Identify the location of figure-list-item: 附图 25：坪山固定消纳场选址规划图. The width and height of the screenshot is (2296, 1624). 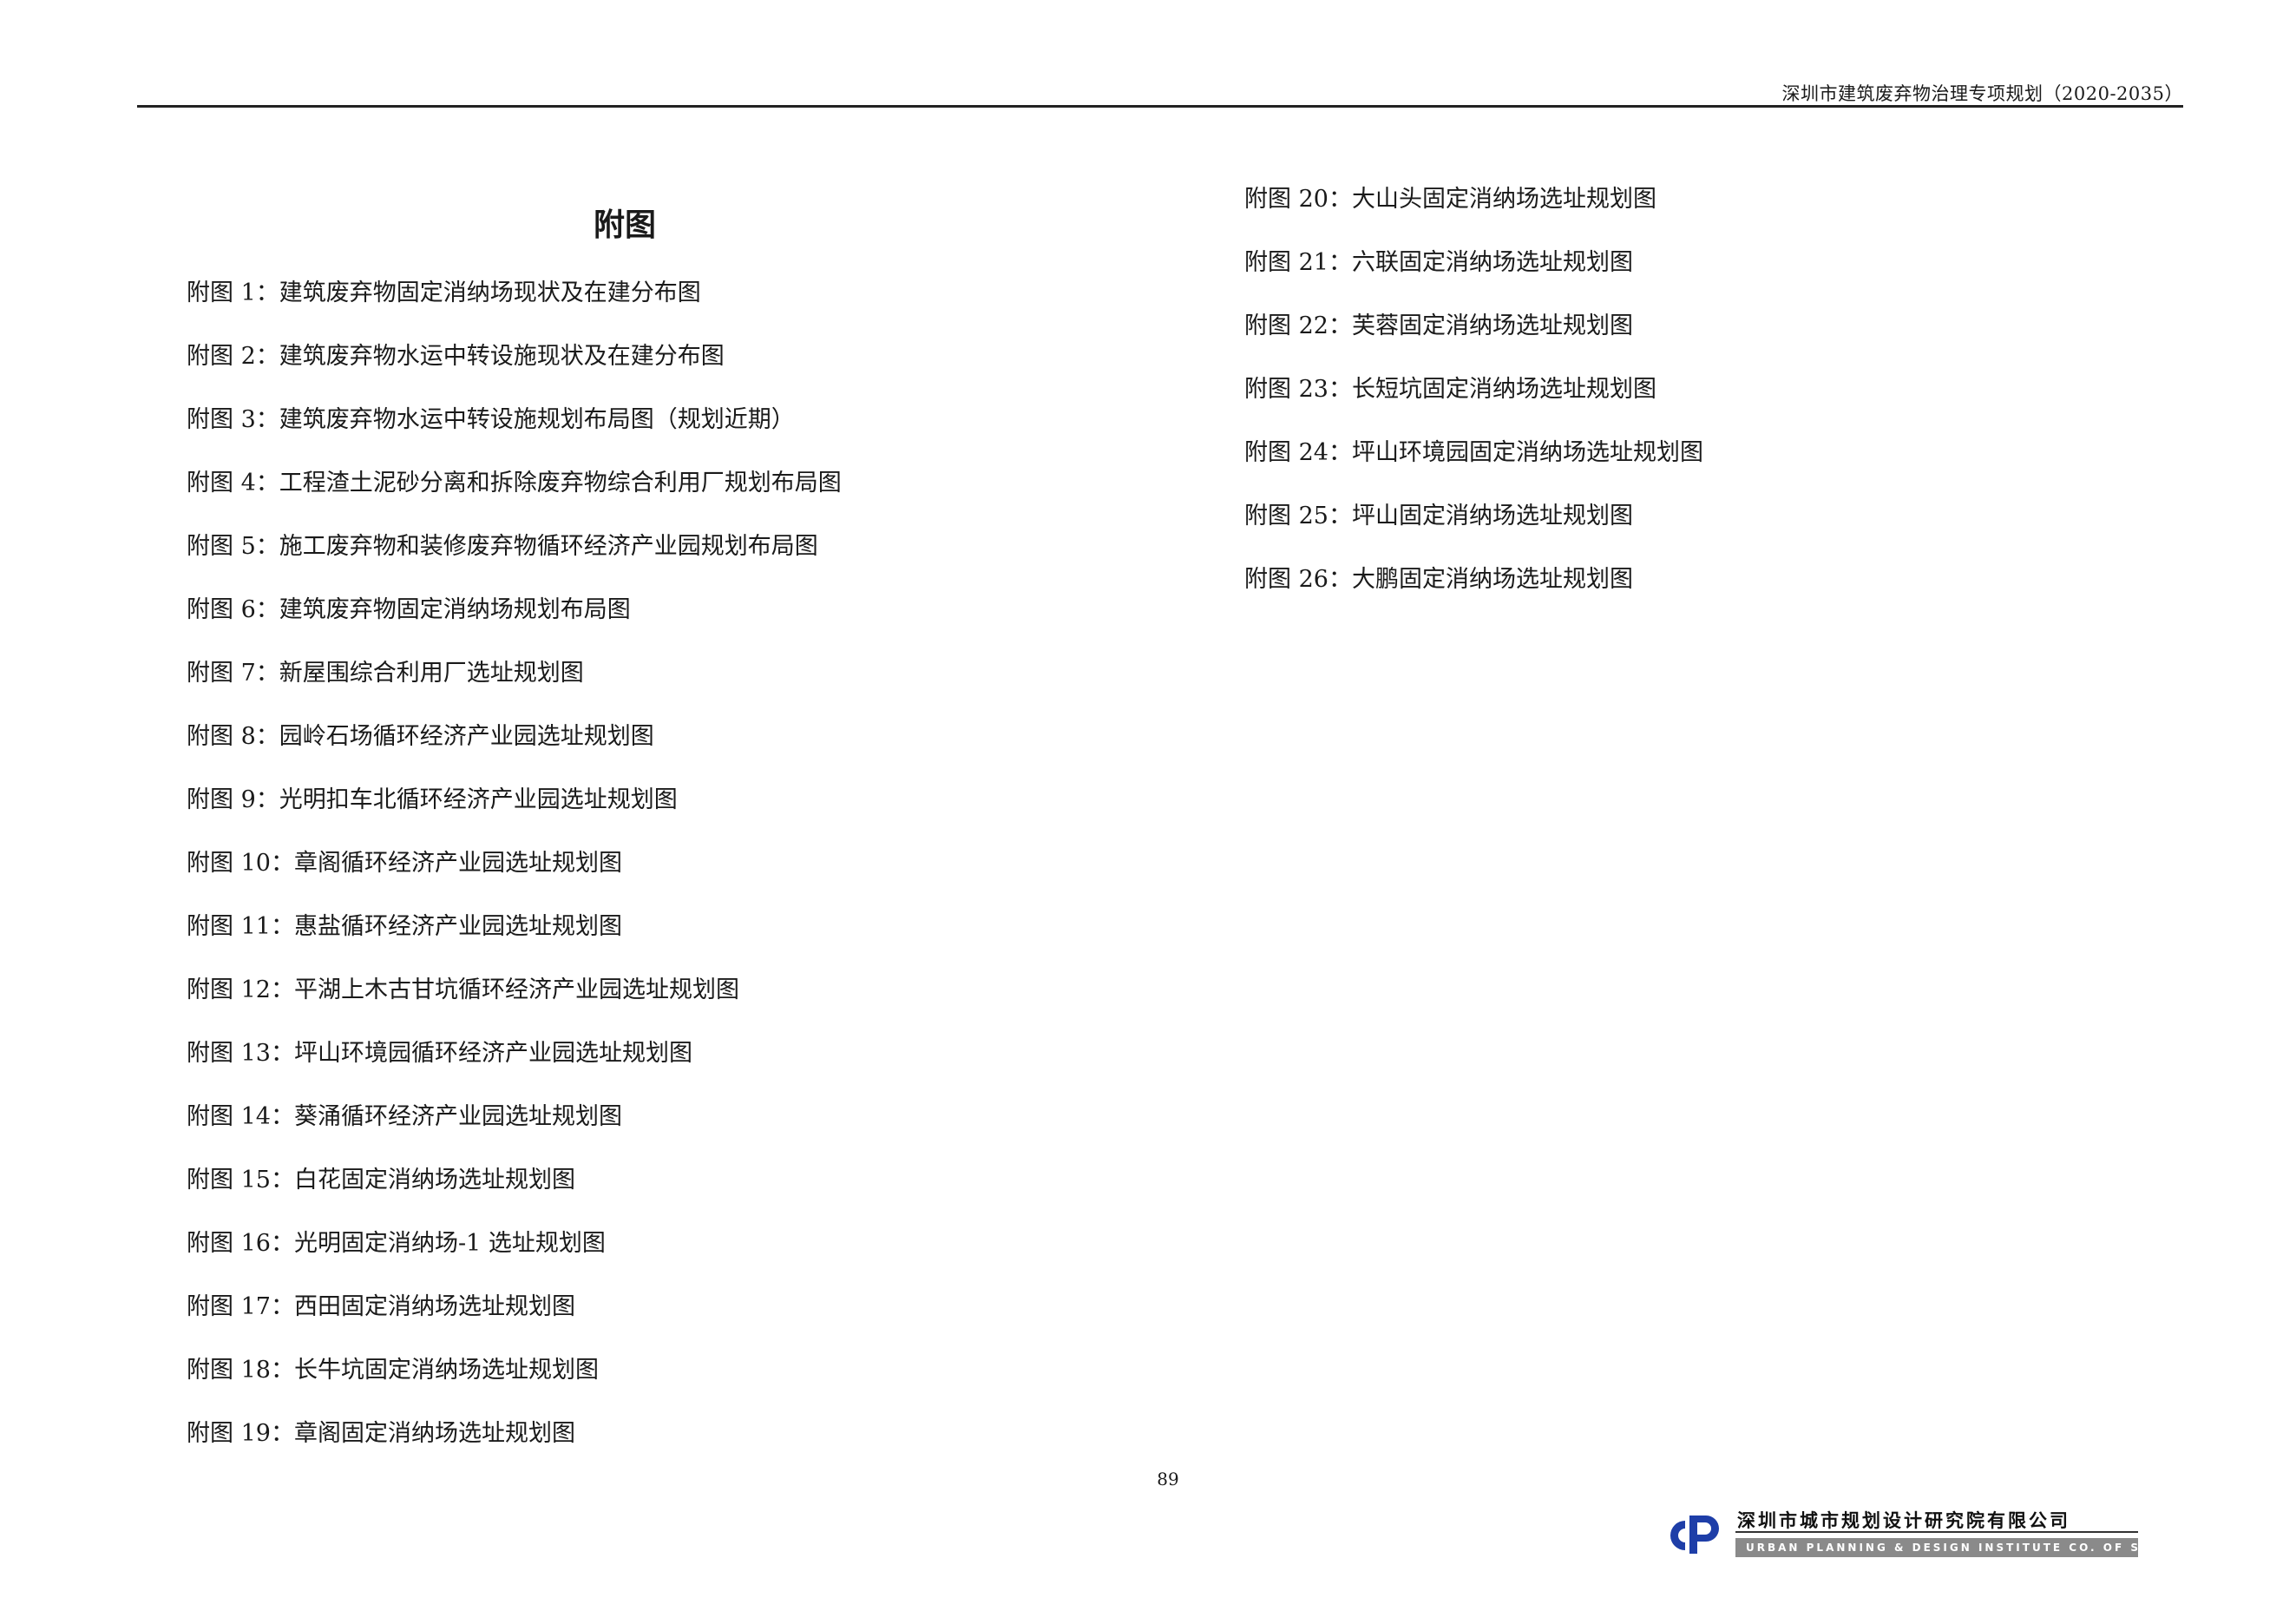
(1438, 516).